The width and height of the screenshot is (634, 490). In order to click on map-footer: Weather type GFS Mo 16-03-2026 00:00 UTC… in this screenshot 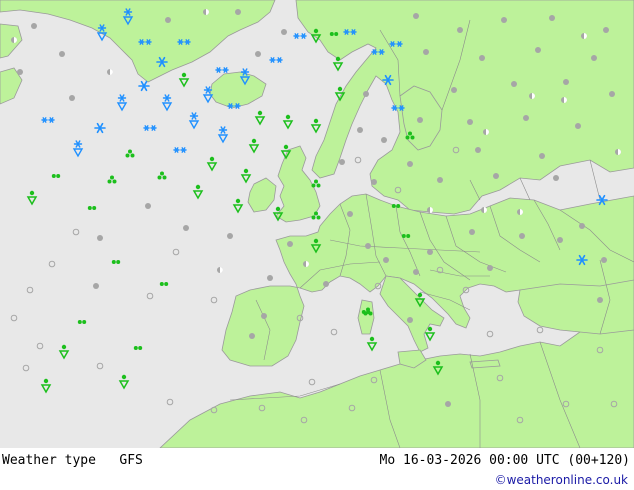, I will do `click(317, 469)`.